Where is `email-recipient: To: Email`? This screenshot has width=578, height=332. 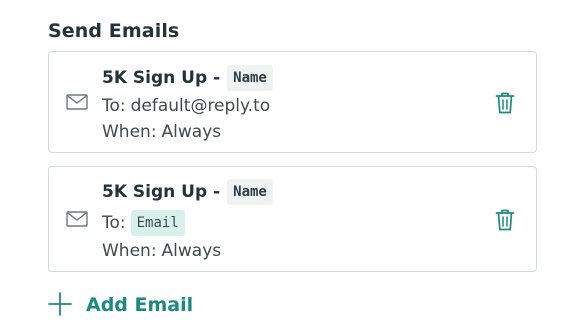
email-recipient: To: Email is located at coordinates (143, 223).